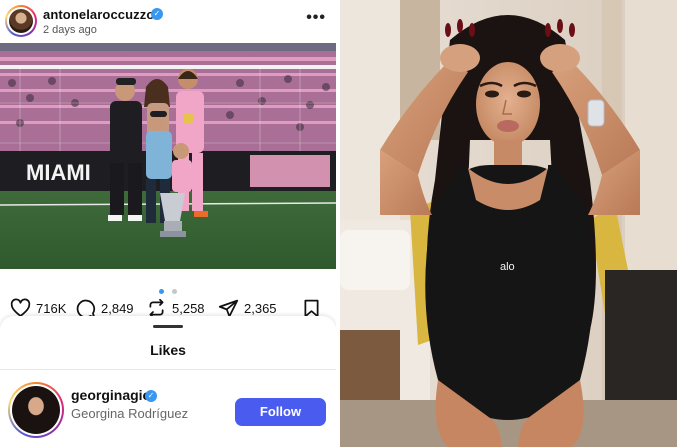  What do you see at coordinates (70, 30) in the screenshot?
I see `post-timestamp: 2 days ago` at bounding box center [70, 30].